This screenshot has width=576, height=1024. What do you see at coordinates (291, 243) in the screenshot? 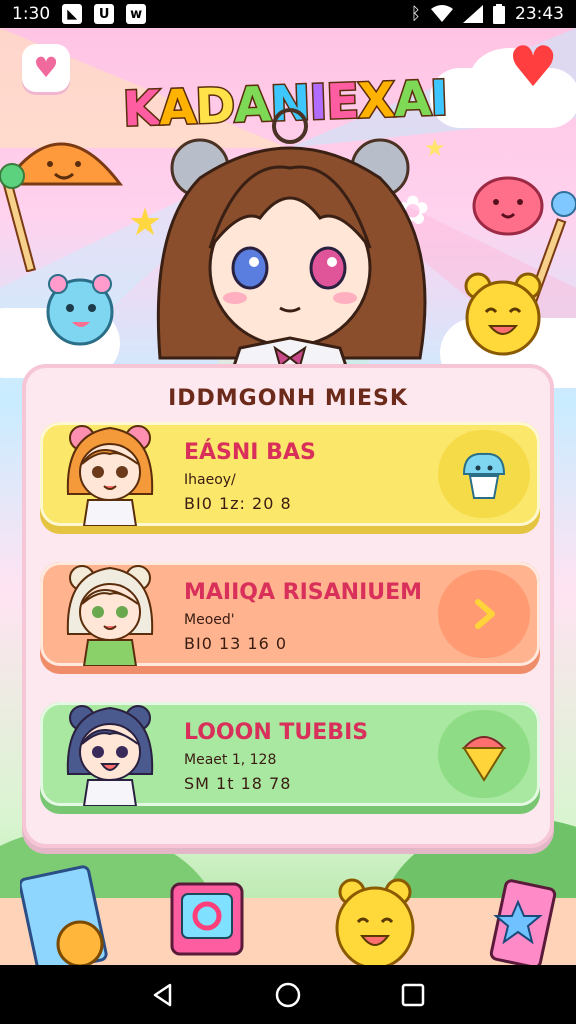
I see `main-character` at bounding box center [291, 243].